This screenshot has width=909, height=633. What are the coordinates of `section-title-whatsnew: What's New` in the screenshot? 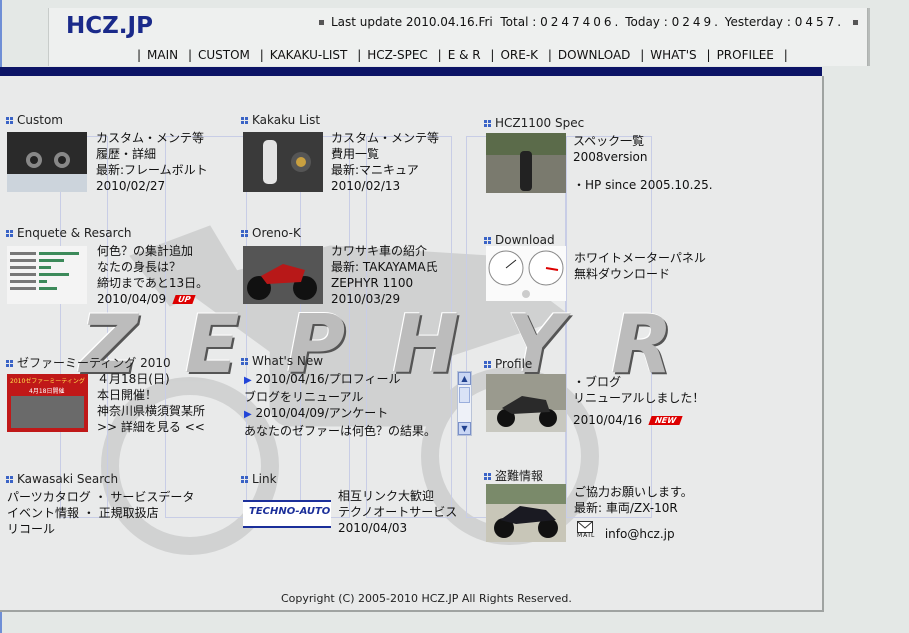 It's located at (282, 361).